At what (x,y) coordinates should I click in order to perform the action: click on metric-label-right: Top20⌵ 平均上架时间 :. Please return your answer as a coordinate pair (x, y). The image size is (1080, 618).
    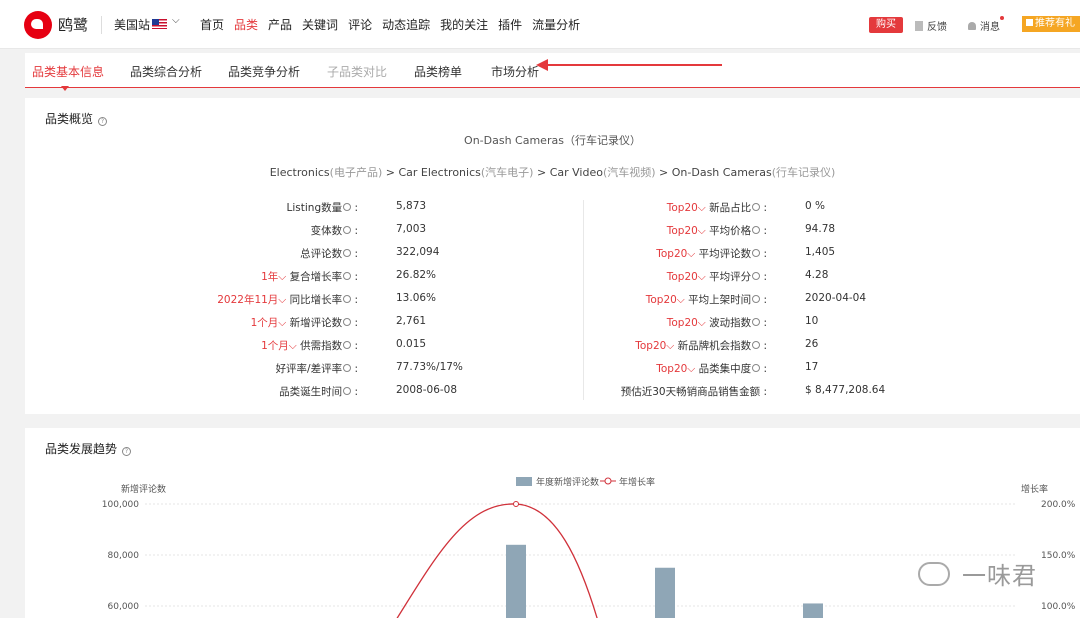
    Looking at the image, I should click on (396, 300).